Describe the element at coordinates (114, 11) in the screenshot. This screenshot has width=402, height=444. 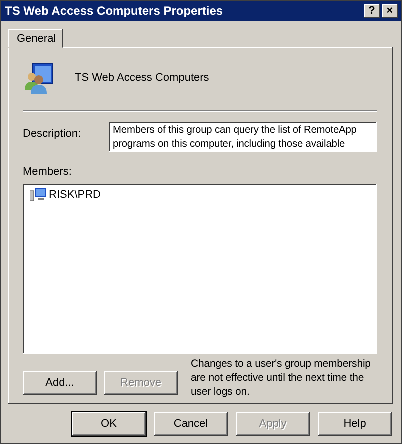
I see `window-title: TS Web Access Computers Properties` at that location.